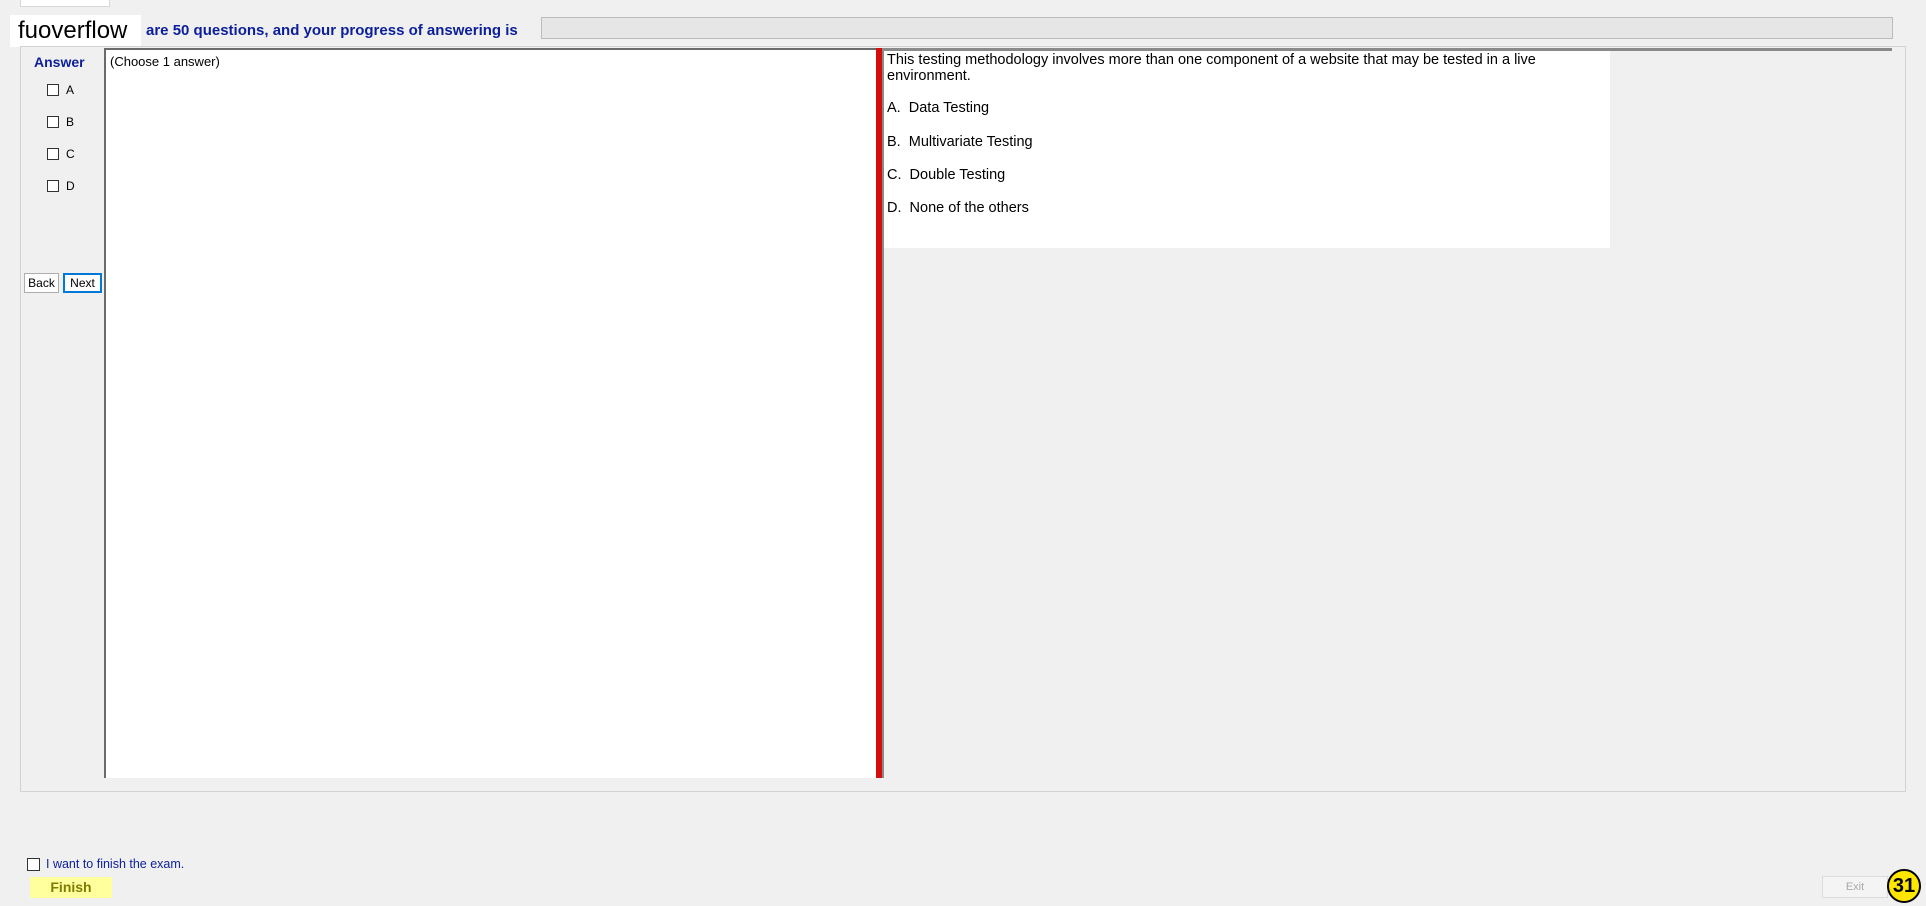  I want to click on back-button: Back, so click(41, 283).